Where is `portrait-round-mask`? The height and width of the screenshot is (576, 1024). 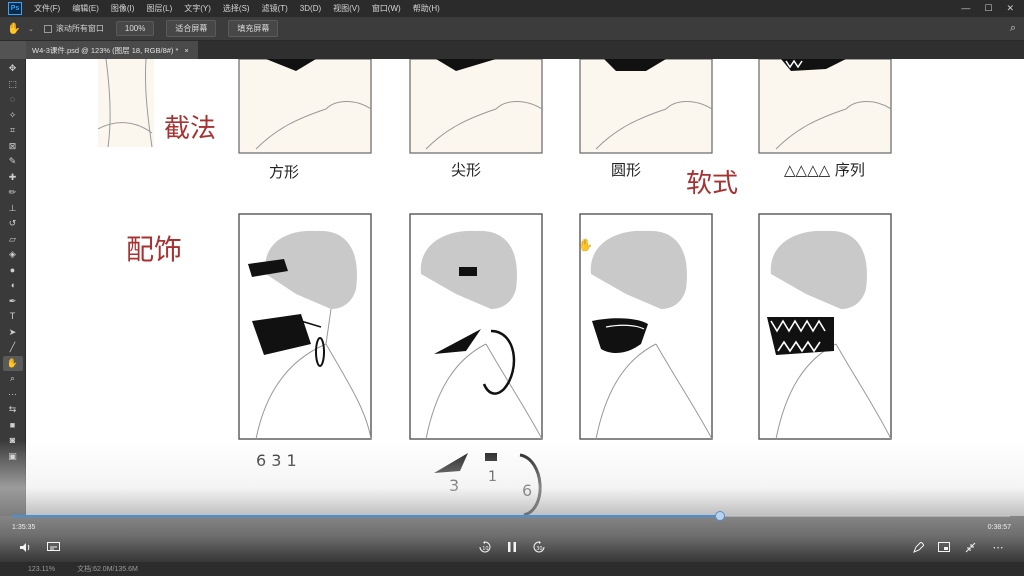 portrait-round-mask is located at coordinates (646, 326).